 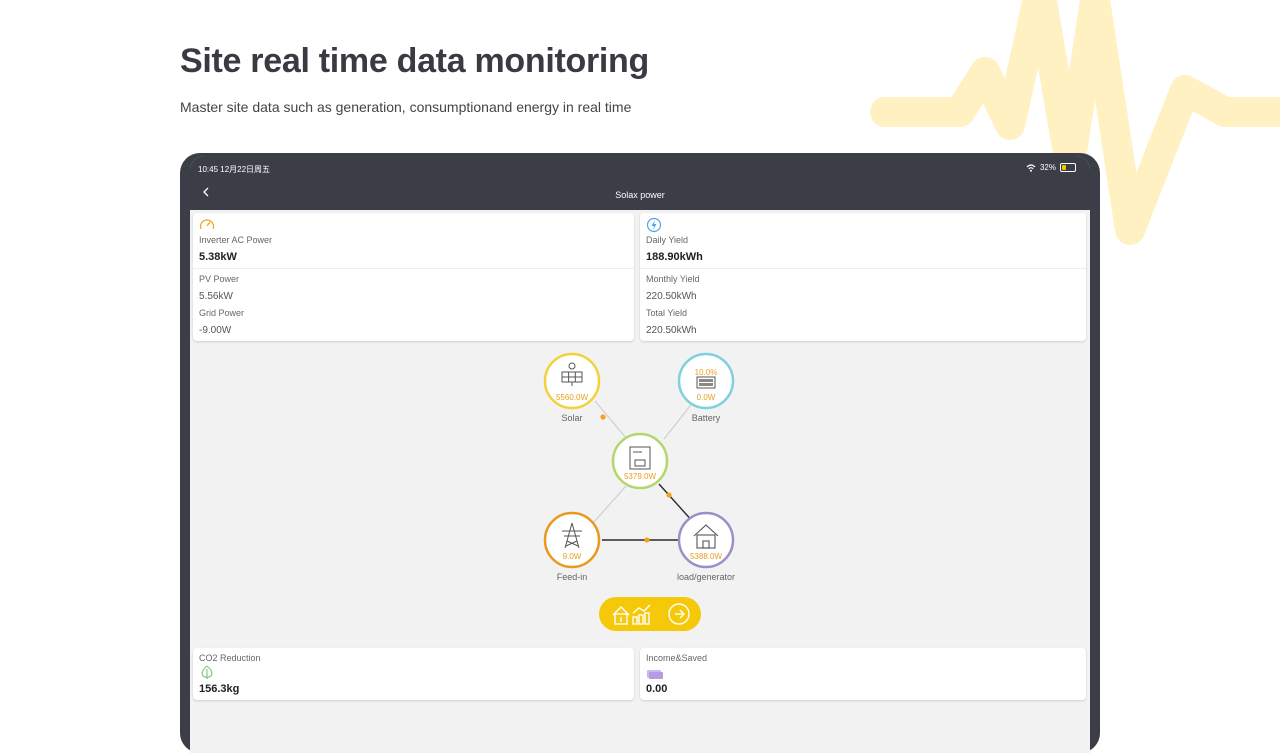 I want to click on income-saved-value: 0.00, so click(x=657, y=689).